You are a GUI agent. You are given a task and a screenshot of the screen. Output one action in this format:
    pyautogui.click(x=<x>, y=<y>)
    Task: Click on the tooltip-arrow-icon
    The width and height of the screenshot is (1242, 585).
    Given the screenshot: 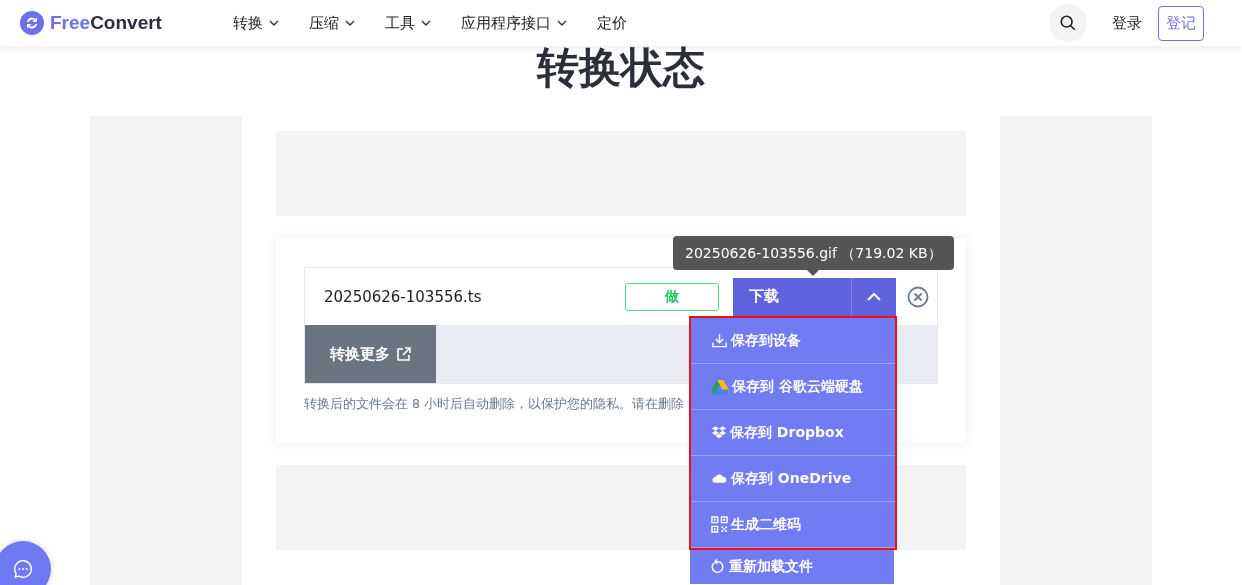 What is the action you would take?
    pyautogui.click(x=813, y=273)
    